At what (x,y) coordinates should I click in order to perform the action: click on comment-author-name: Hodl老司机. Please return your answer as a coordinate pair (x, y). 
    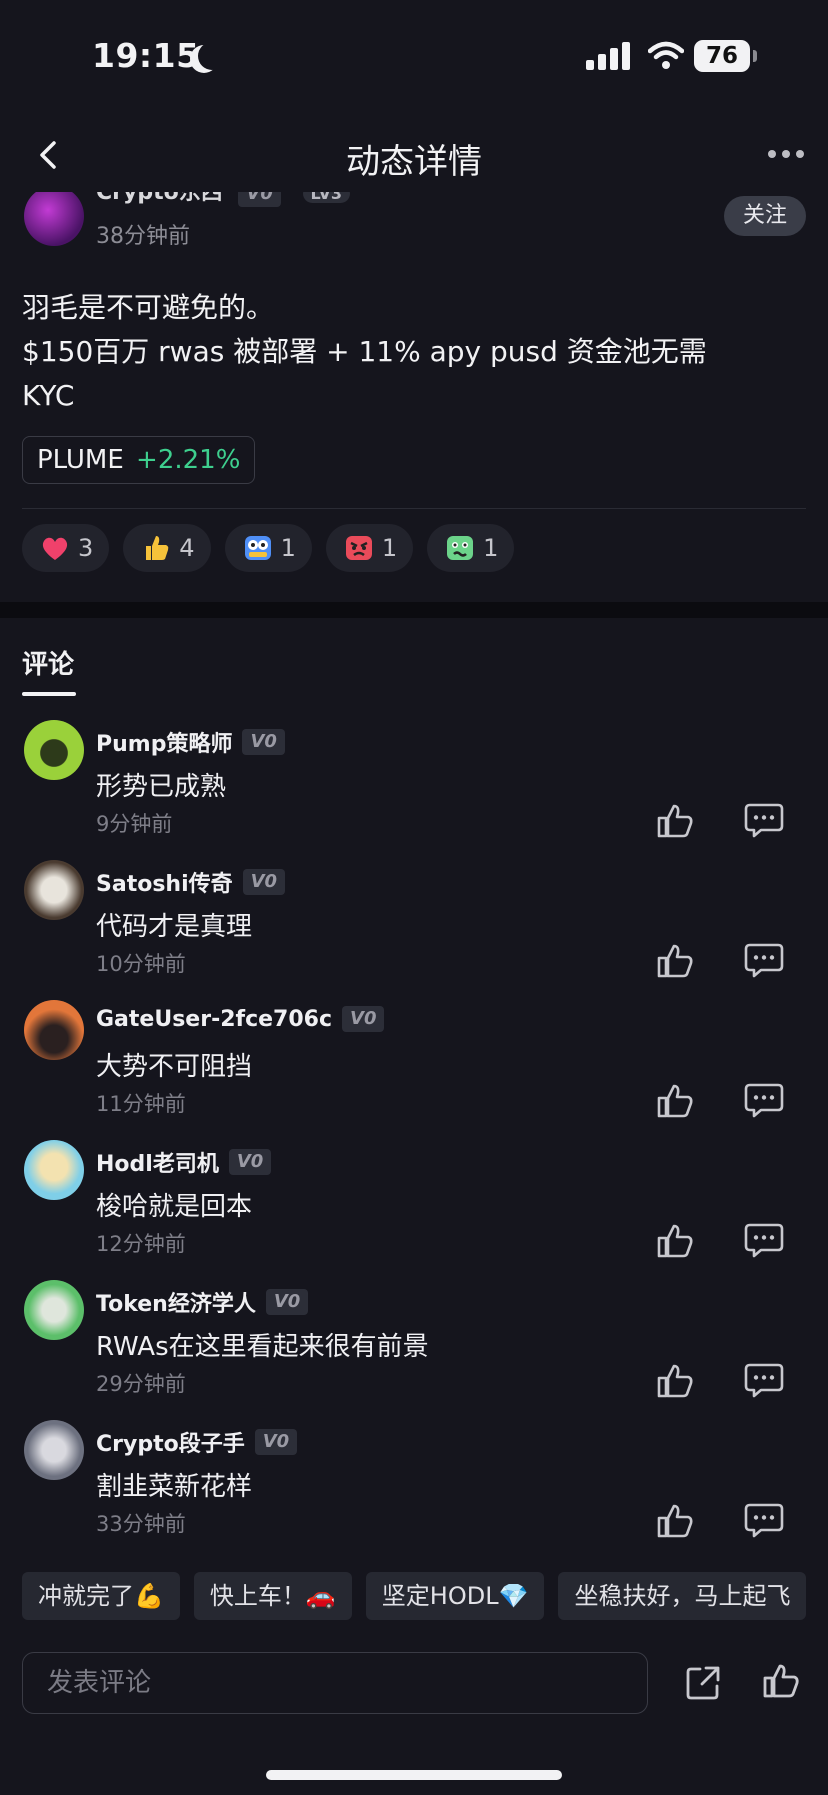
    Looking at the image, I should click on (157, 1164).